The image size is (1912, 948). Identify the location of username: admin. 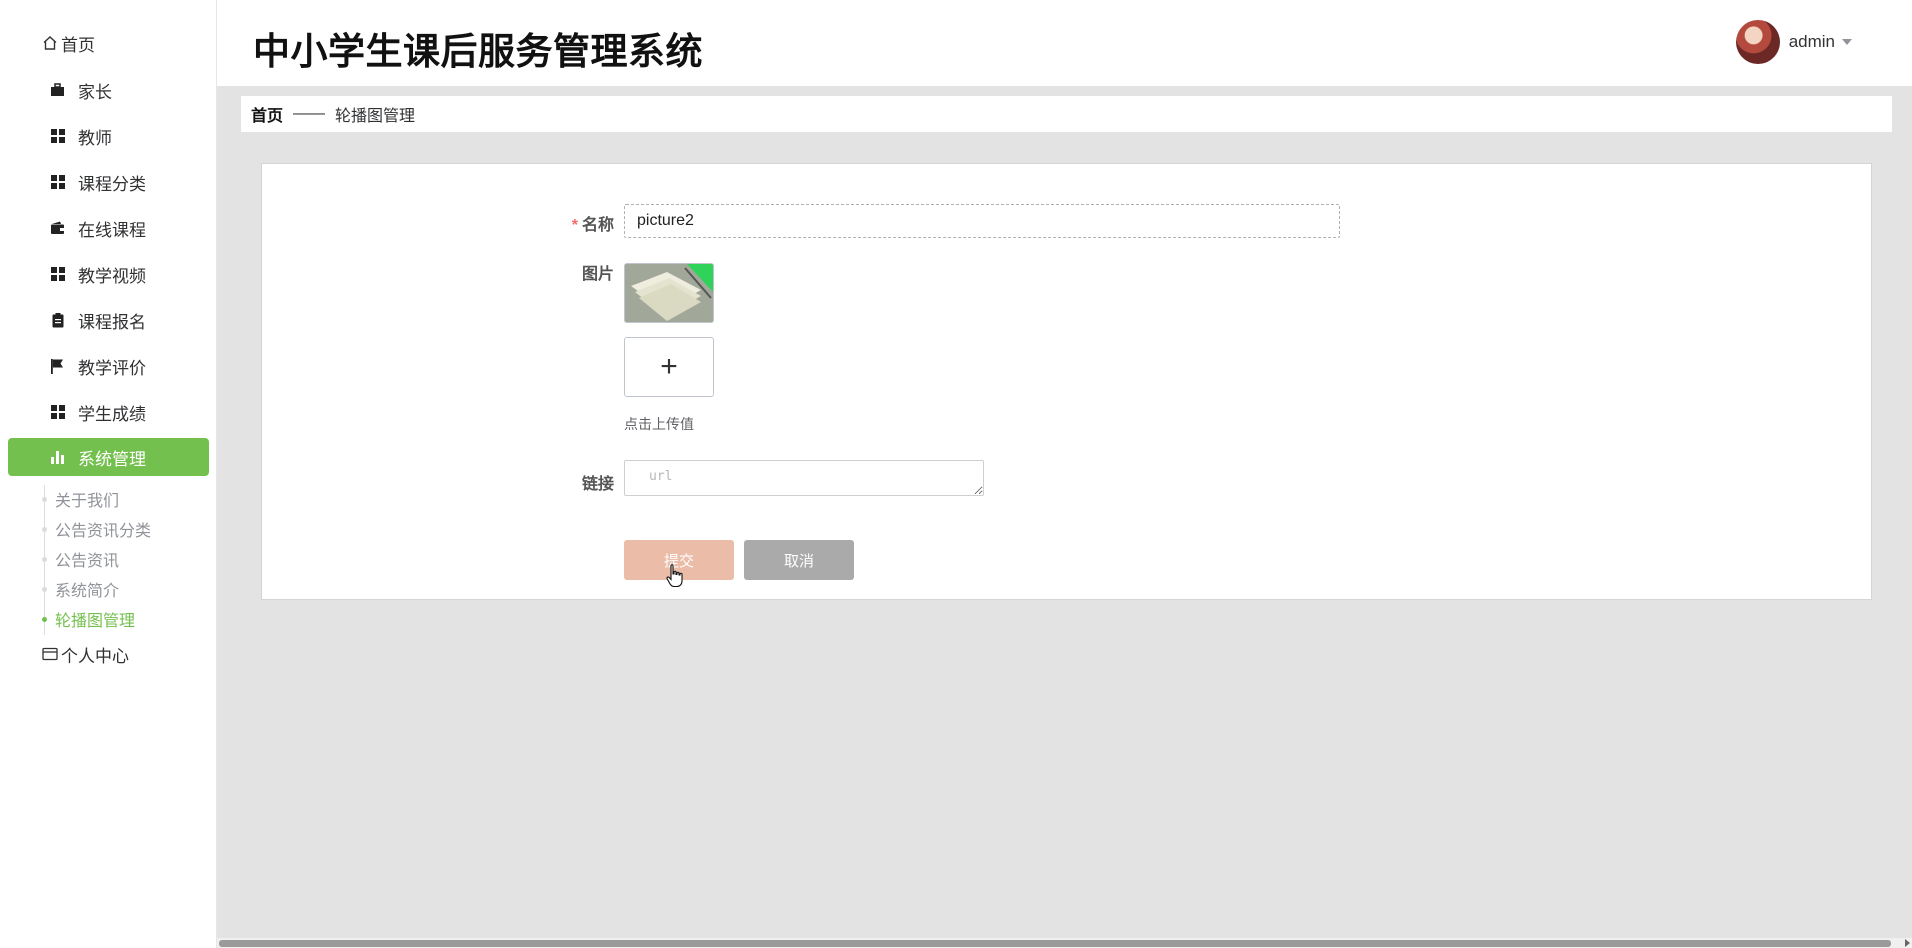
(1811, 41).